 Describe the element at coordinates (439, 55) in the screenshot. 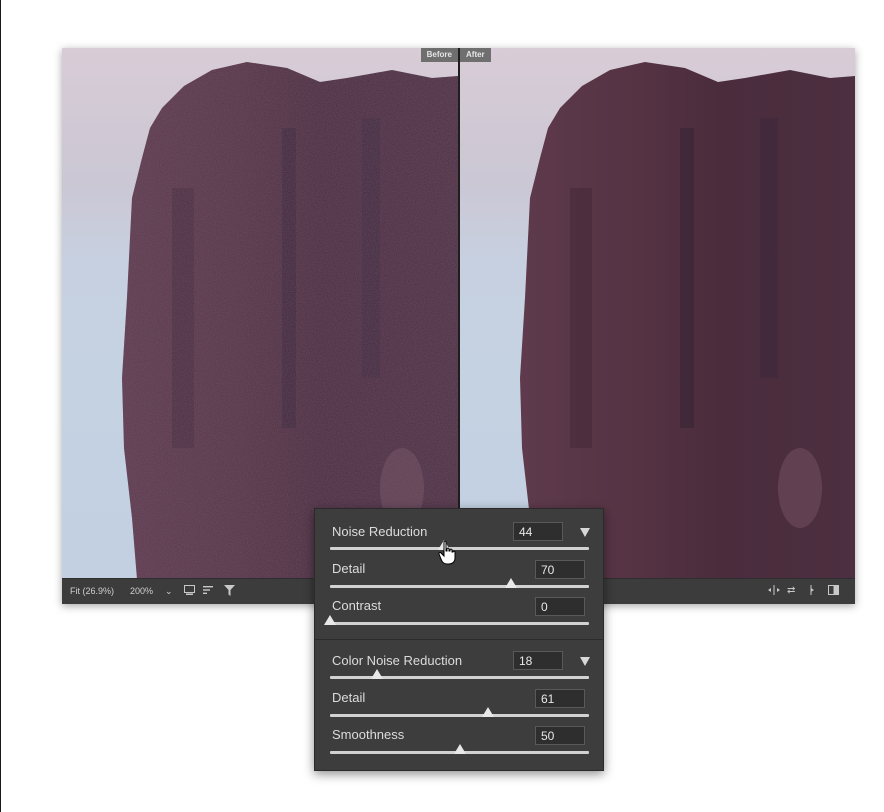

I see `before-label: Before` at that location.